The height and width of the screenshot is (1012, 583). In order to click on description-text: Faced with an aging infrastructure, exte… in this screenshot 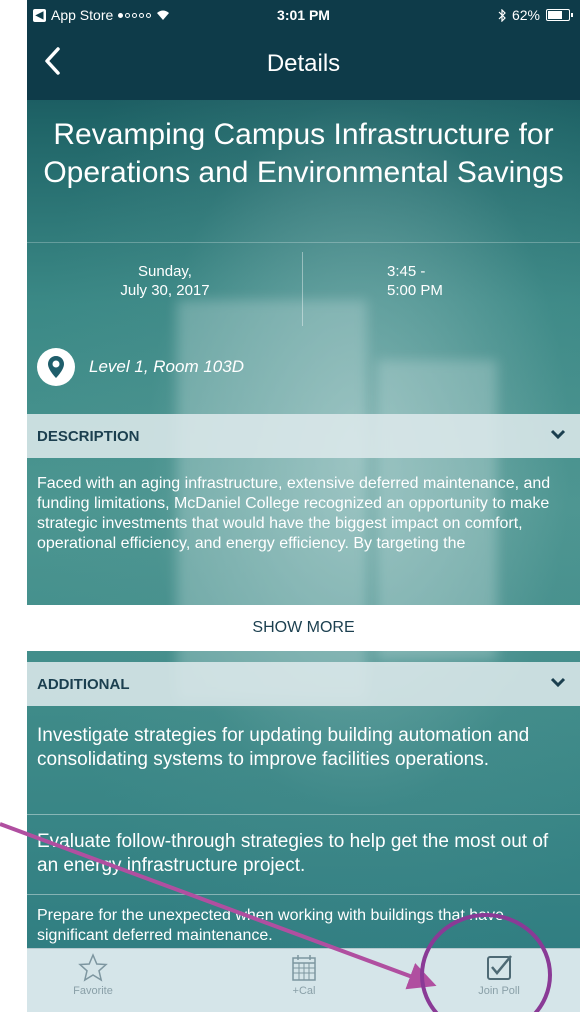, I will do `click(294, 513)`.